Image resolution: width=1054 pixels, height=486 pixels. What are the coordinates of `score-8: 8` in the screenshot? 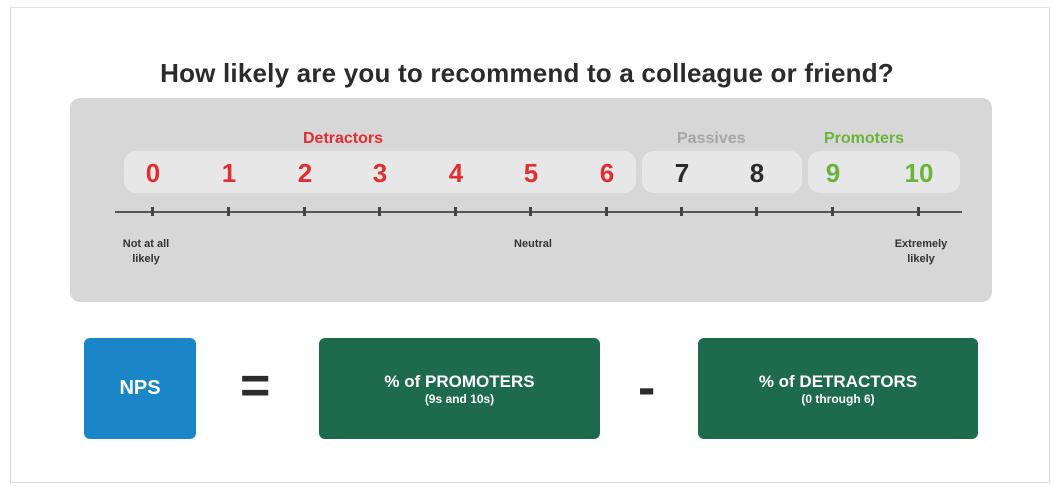 It's located at (757, 173).